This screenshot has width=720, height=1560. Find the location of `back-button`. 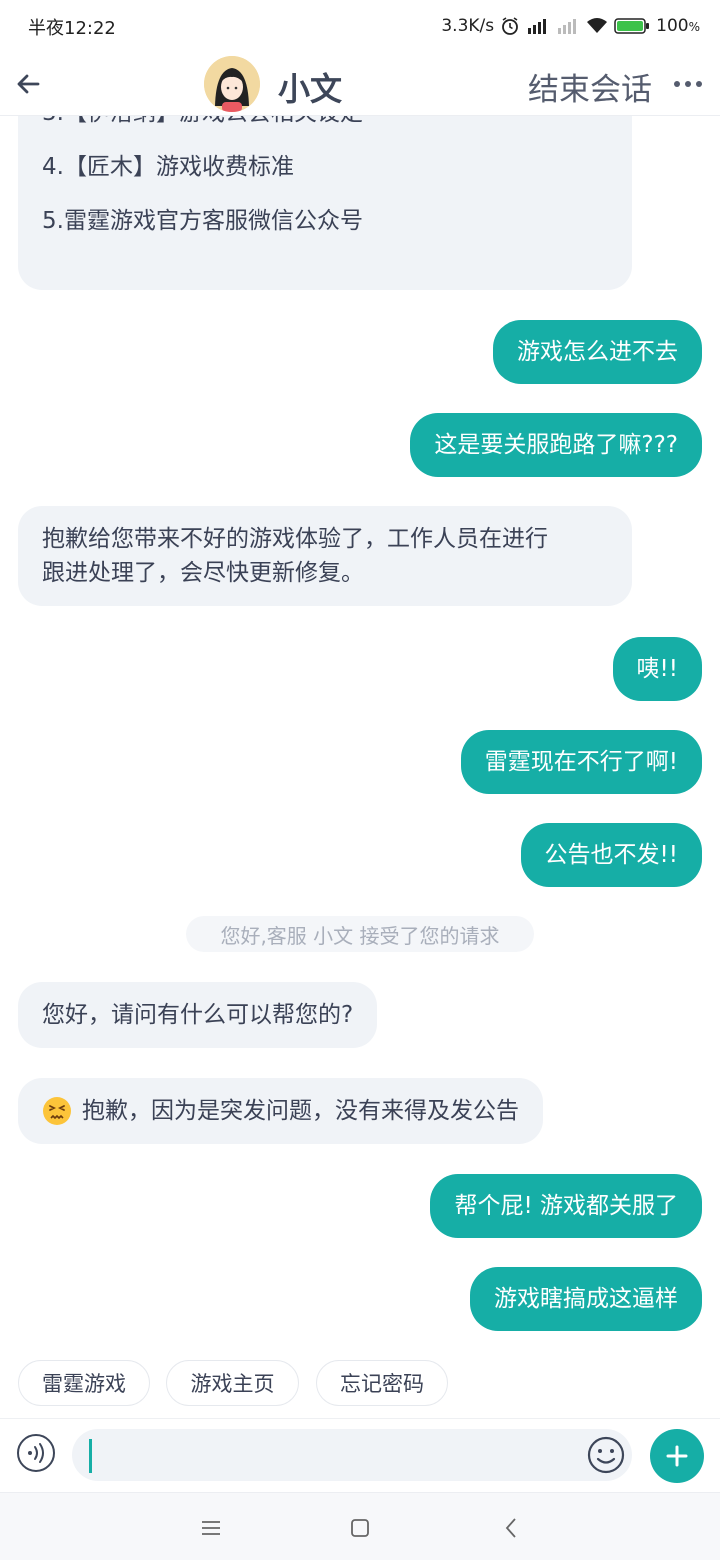

back-button is located at coordinates (28, 84).